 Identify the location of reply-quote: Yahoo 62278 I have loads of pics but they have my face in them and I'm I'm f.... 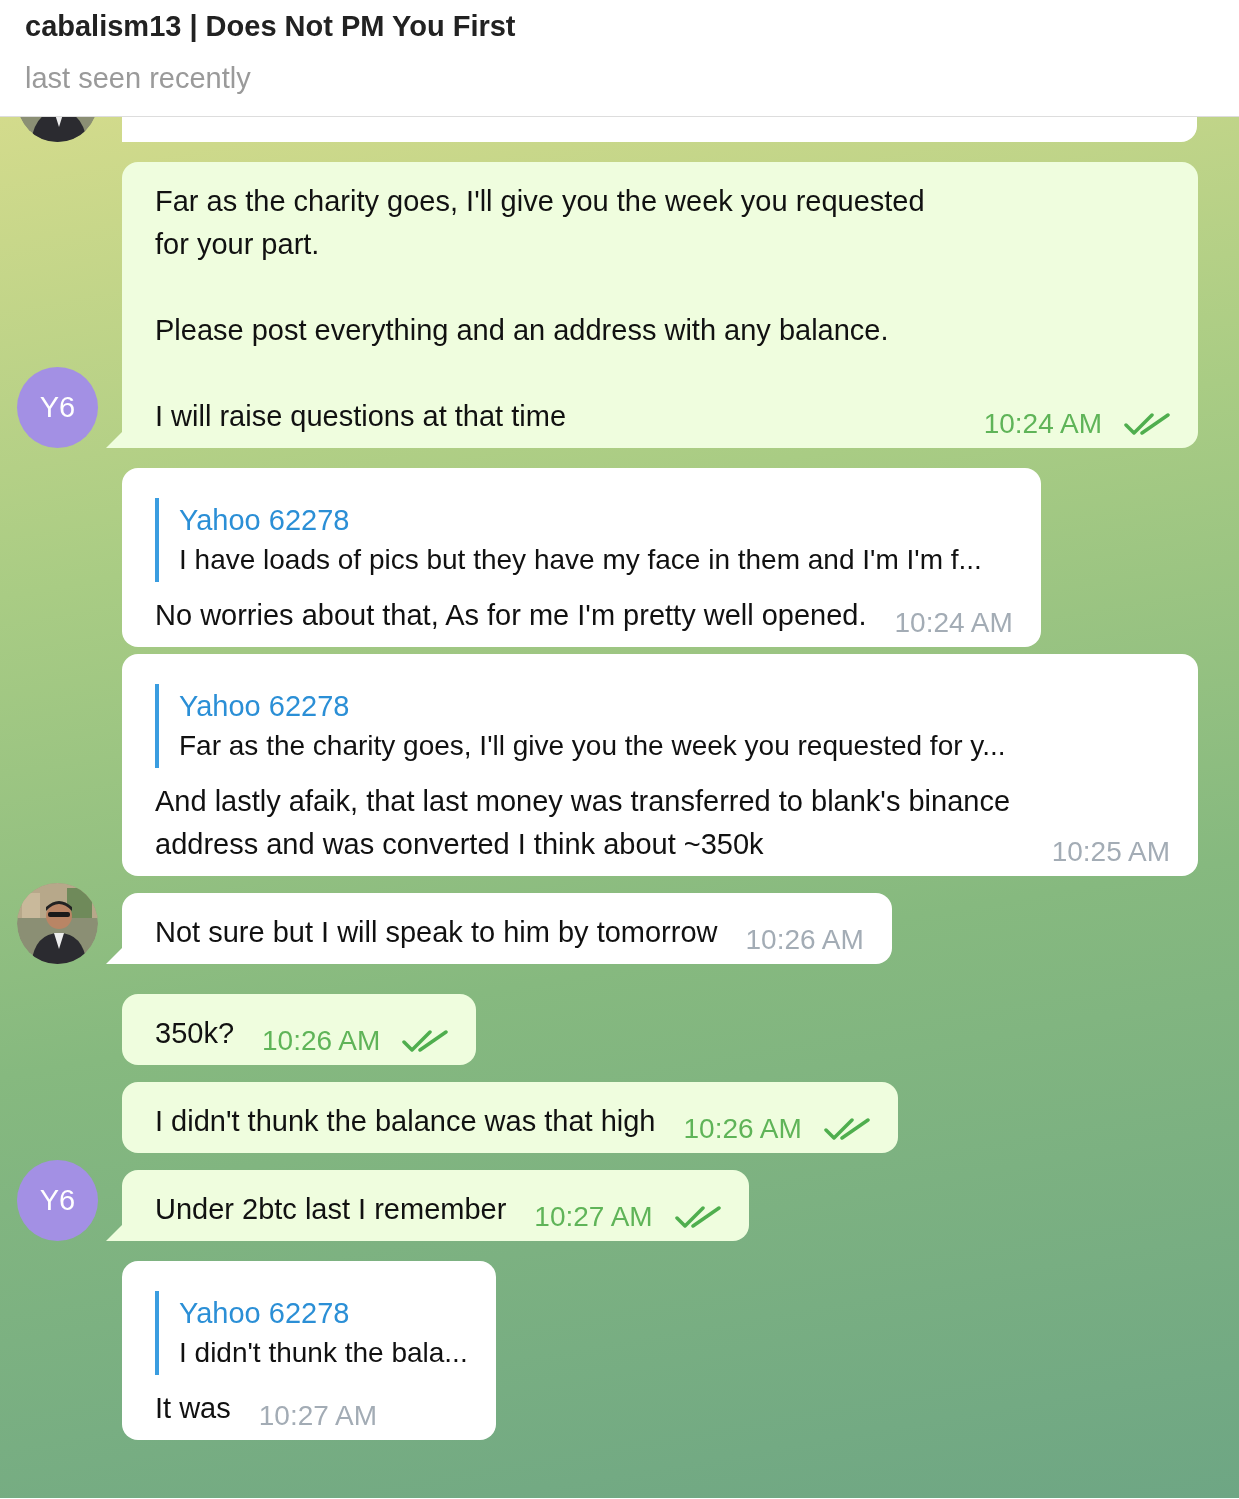
(584, 540).